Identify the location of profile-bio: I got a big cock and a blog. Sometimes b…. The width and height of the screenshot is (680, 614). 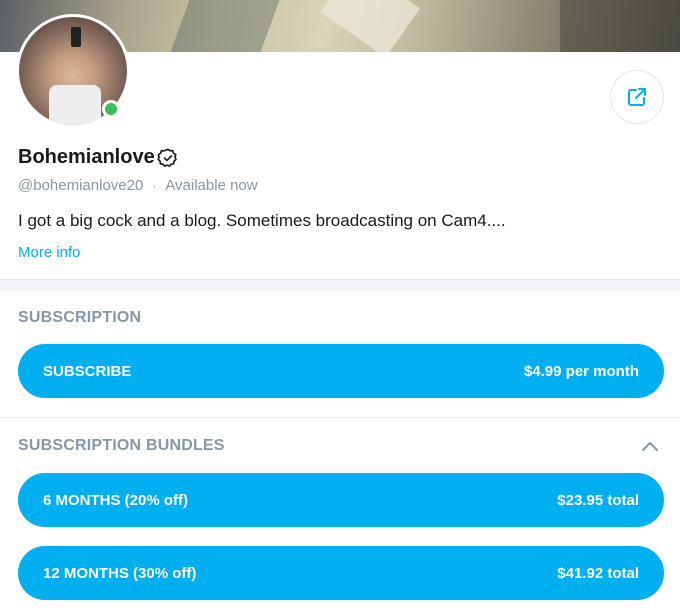
(262, 220).